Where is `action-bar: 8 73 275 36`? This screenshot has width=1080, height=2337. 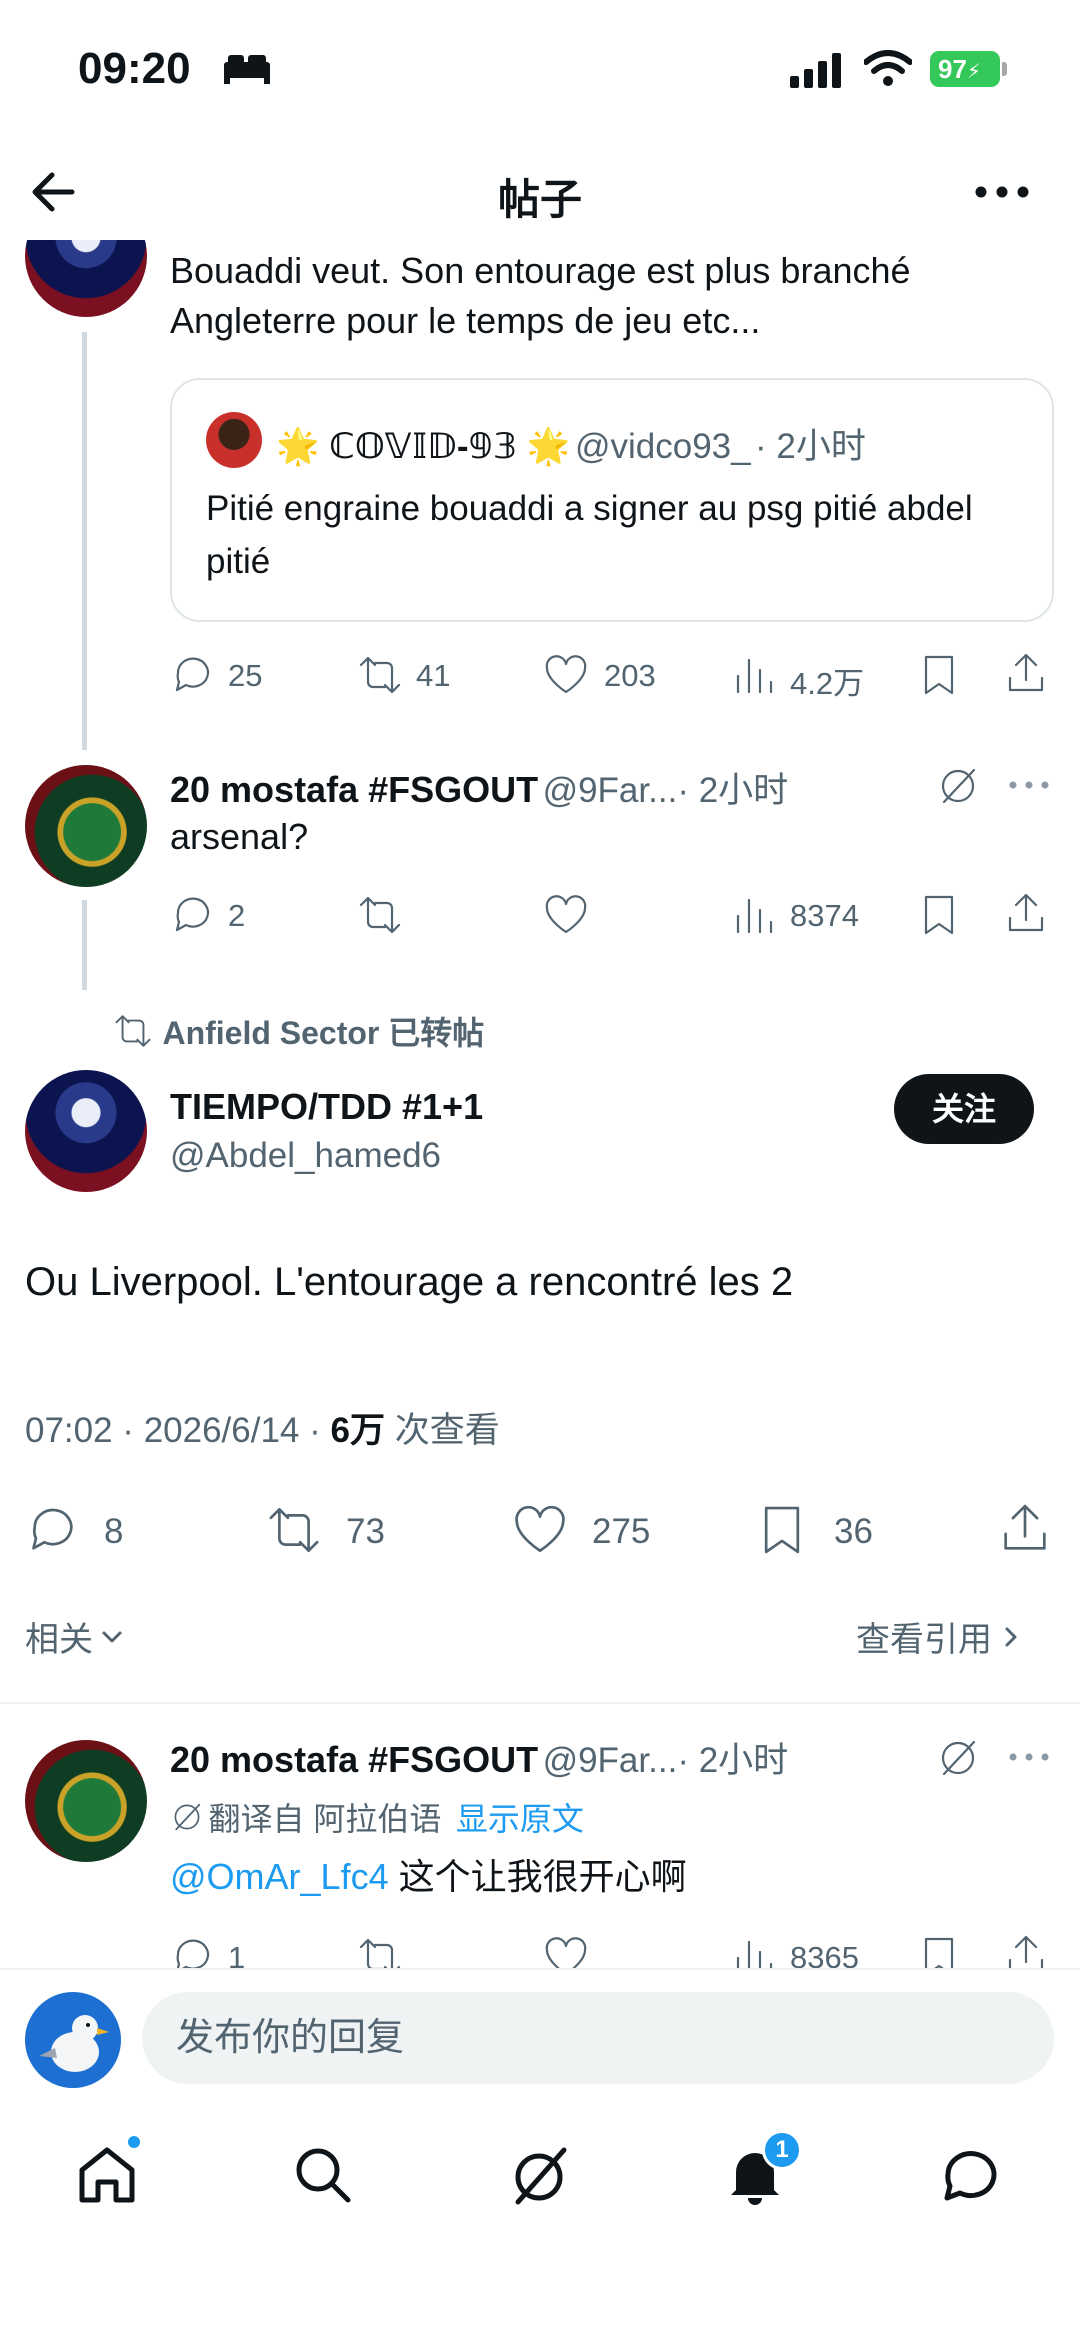 action-bar: 8 73 275 36 is located at coordinates (540, 1530).